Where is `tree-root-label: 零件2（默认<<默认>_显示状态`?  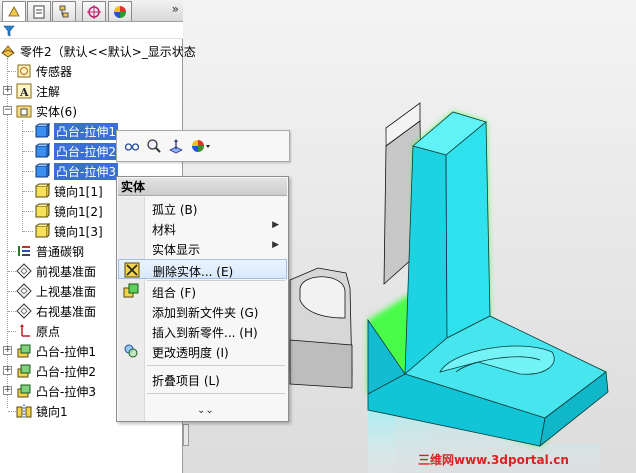 tree-root-label: 零件2（默认<<默认>_显示状态 is located at coordinates (108, 51).